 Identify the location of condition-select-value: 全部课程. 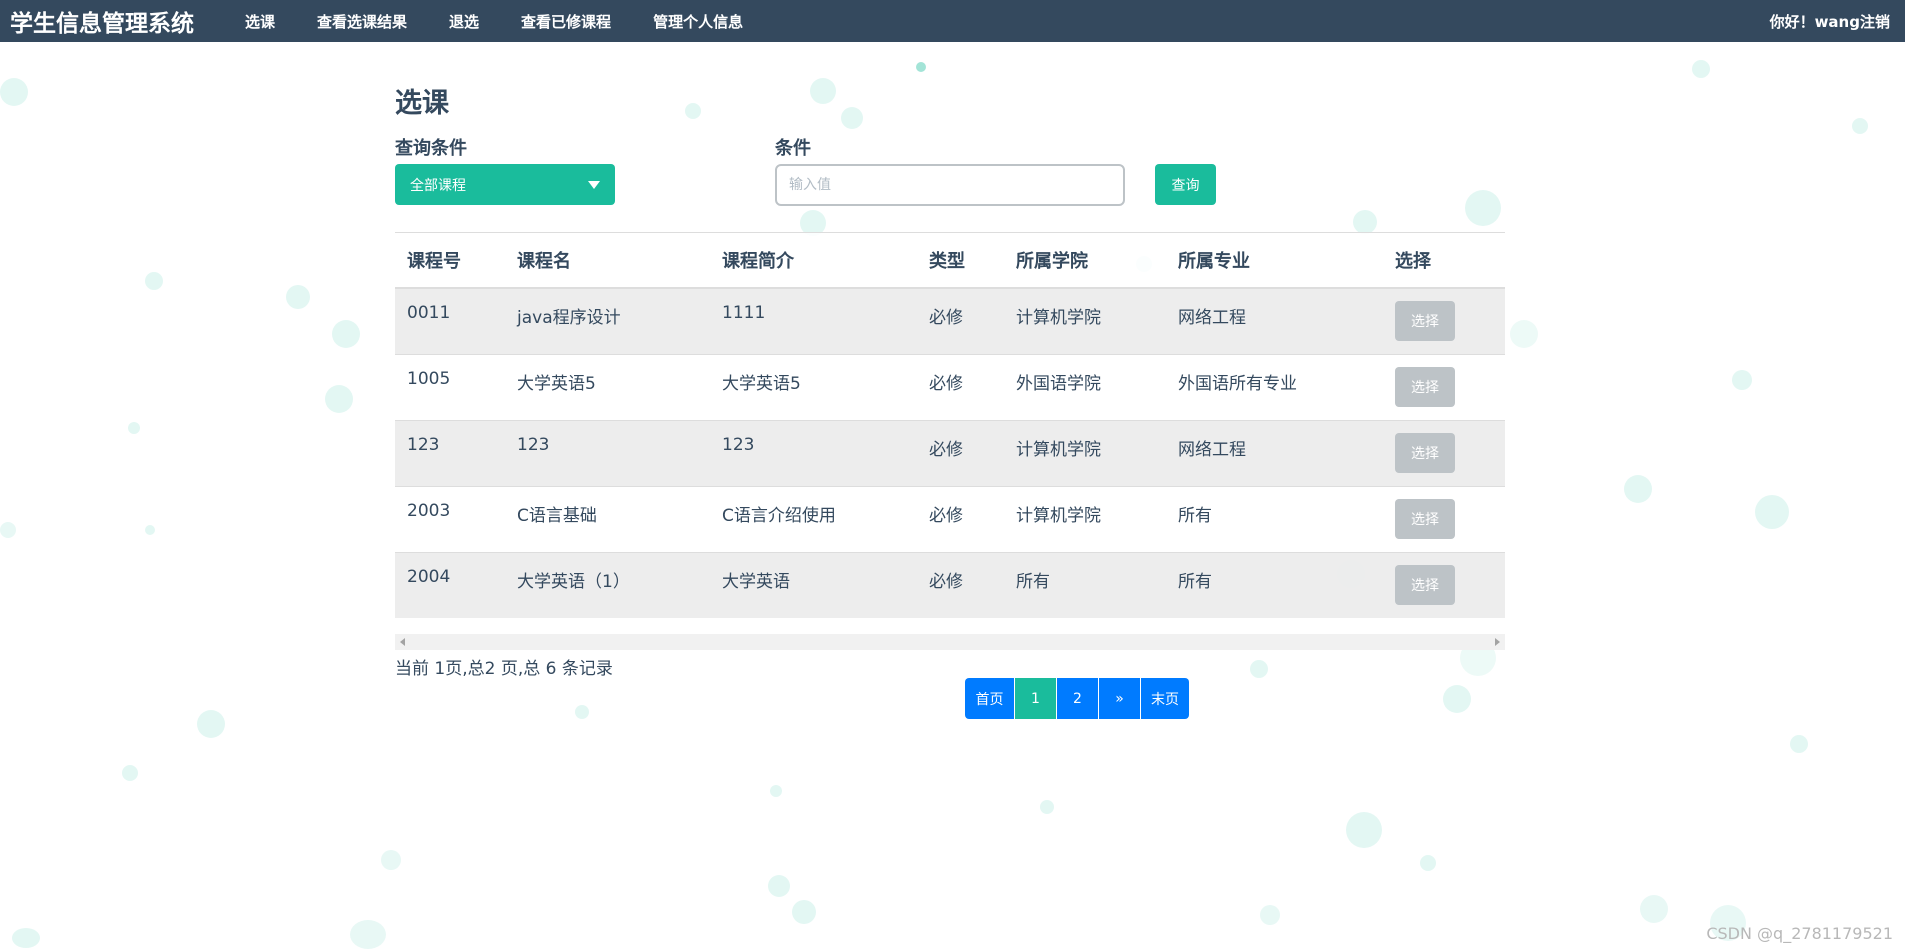
(438, 185).